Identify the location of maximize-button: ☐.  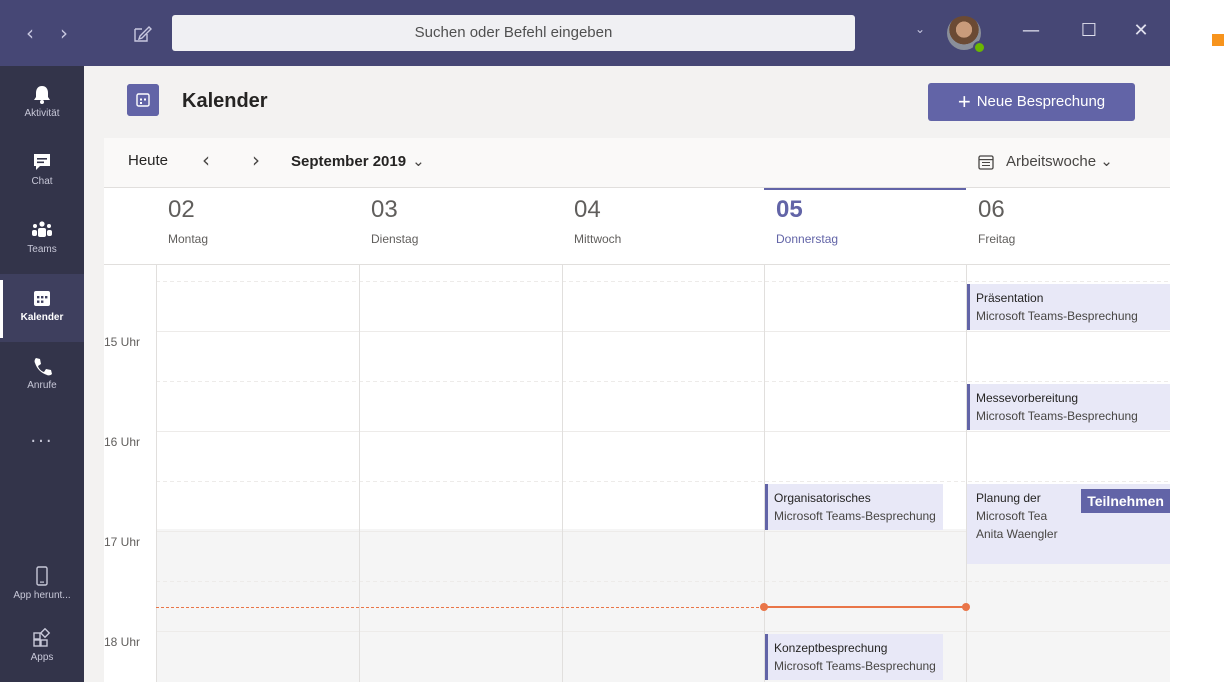
(1089, 31).